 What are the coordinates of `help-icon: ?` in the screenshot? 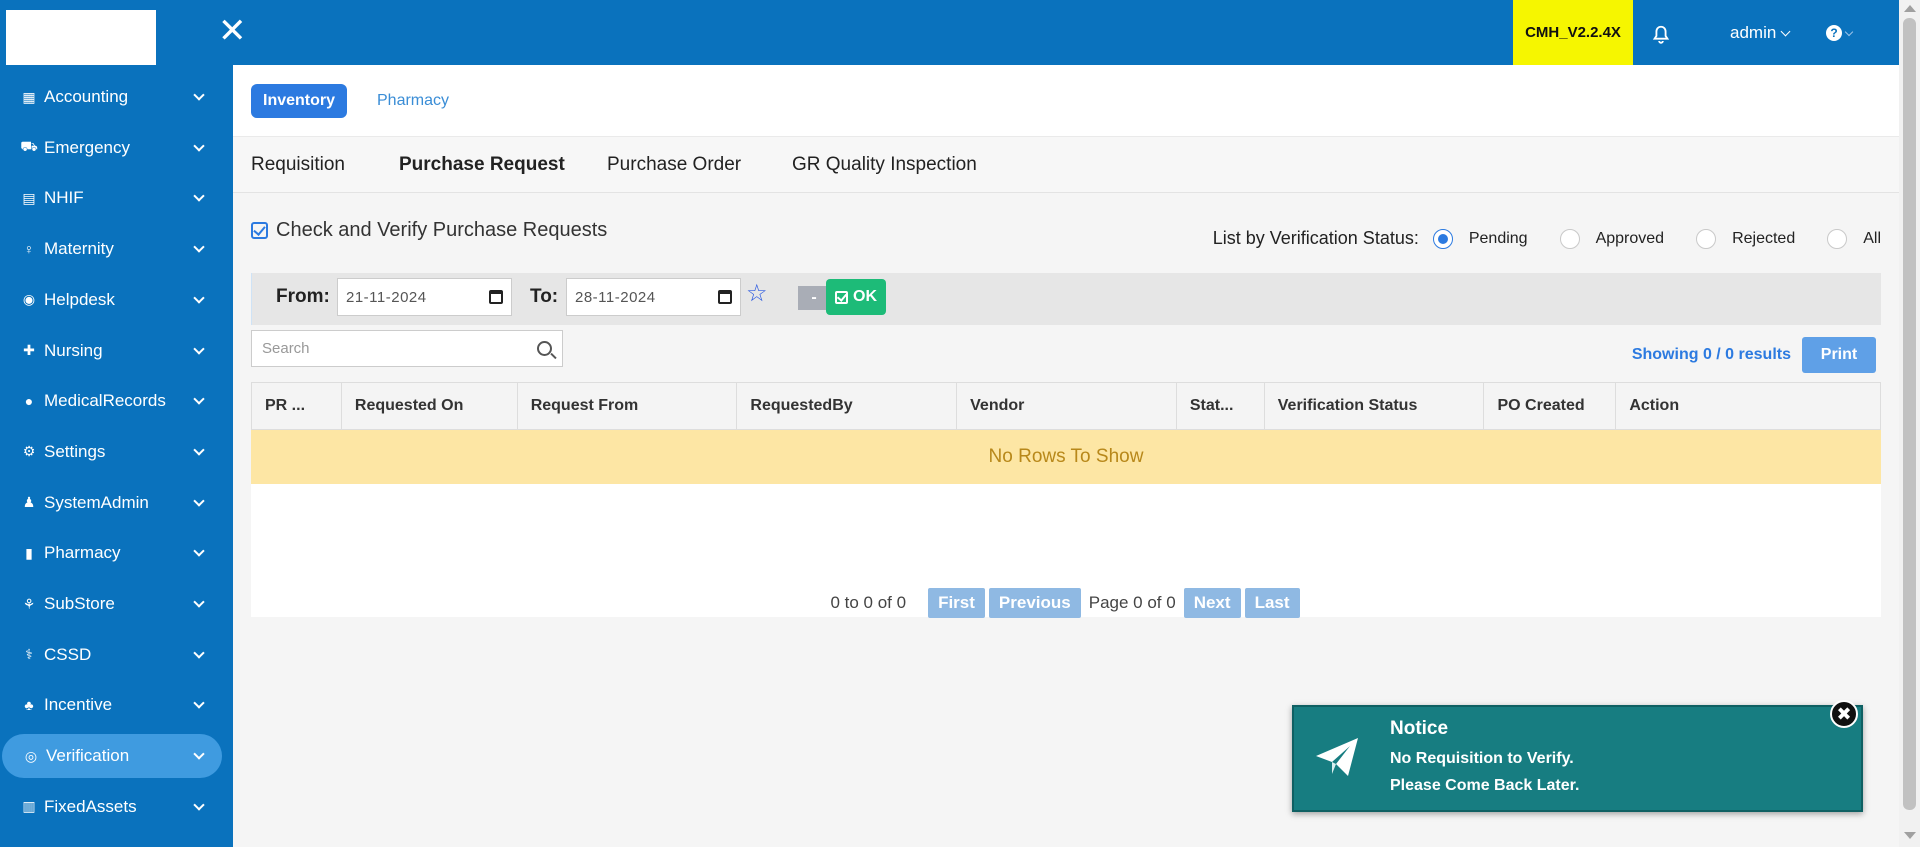 It's located at (1834, 33).